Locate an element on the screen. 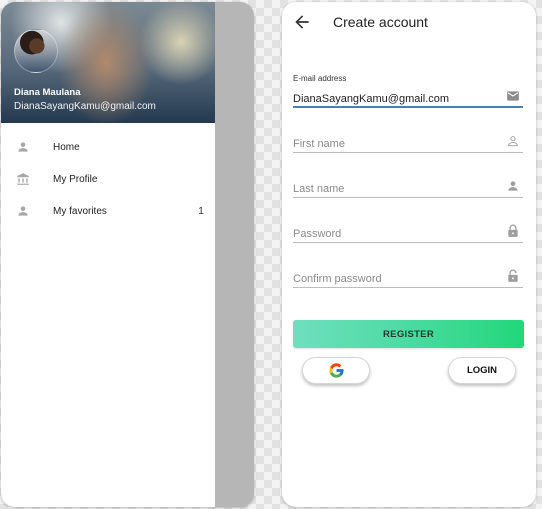 The height and width of the screenshot is (509, 542). first-name-underline is located at coordinates (408, 152).